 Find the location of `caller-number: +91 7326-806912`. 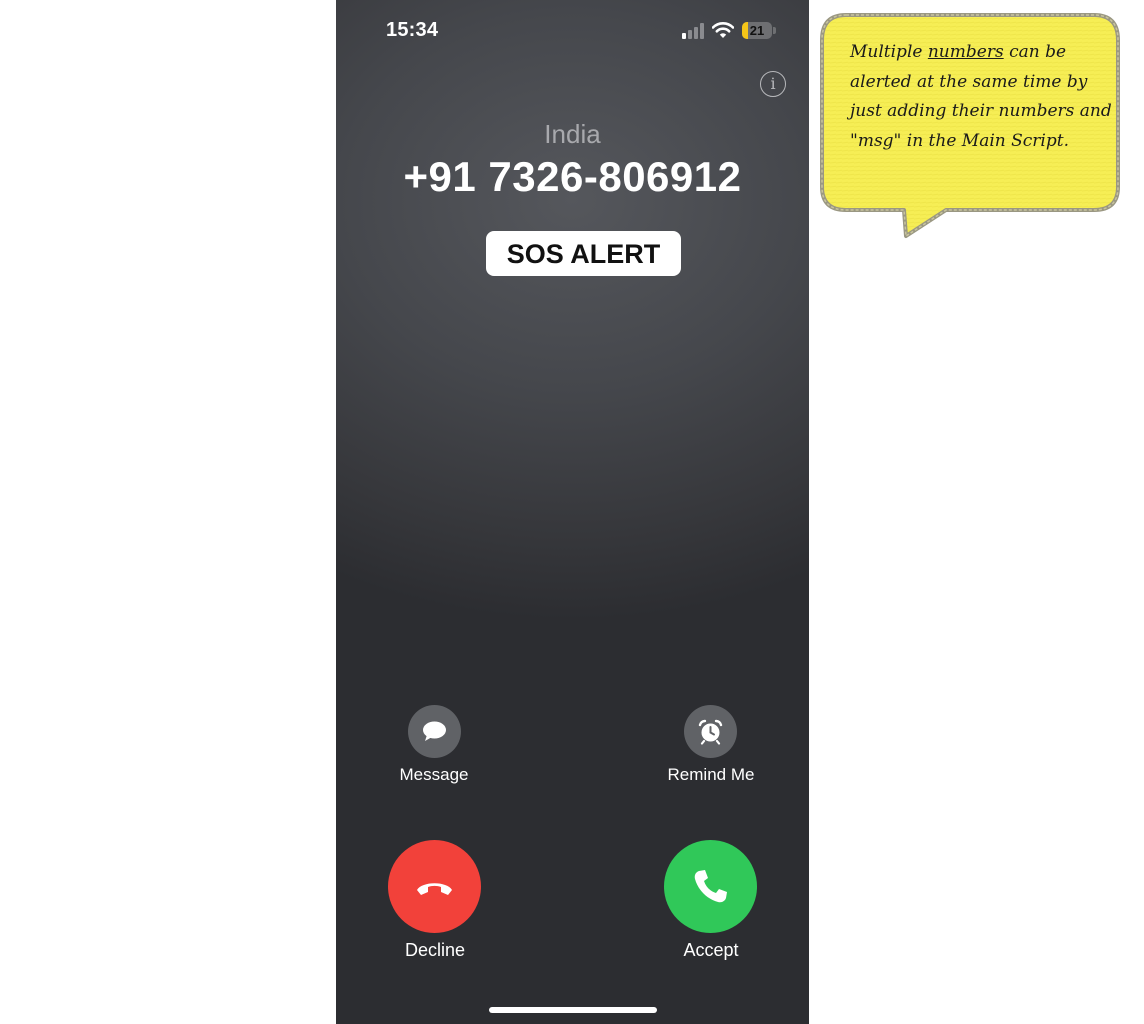

caller-number: +91 7326-806912 is located at coordinates (572, 176).